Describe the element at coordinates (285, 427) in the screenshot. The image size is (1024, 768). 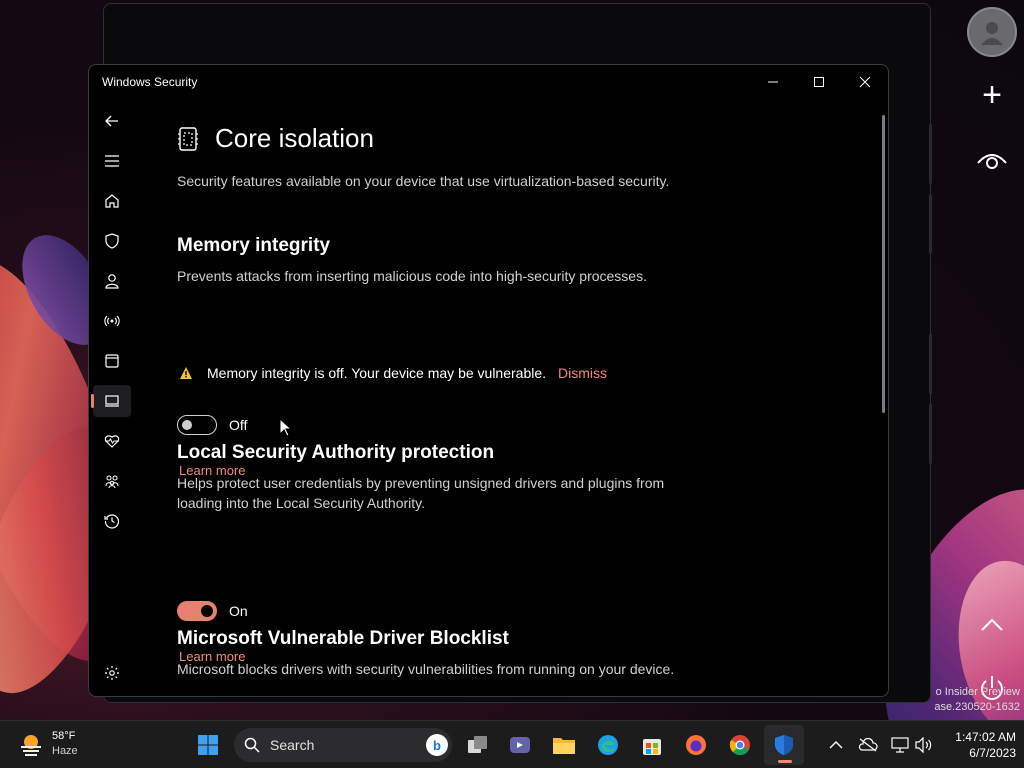
I see `mouse-pointer-icon` at that location.